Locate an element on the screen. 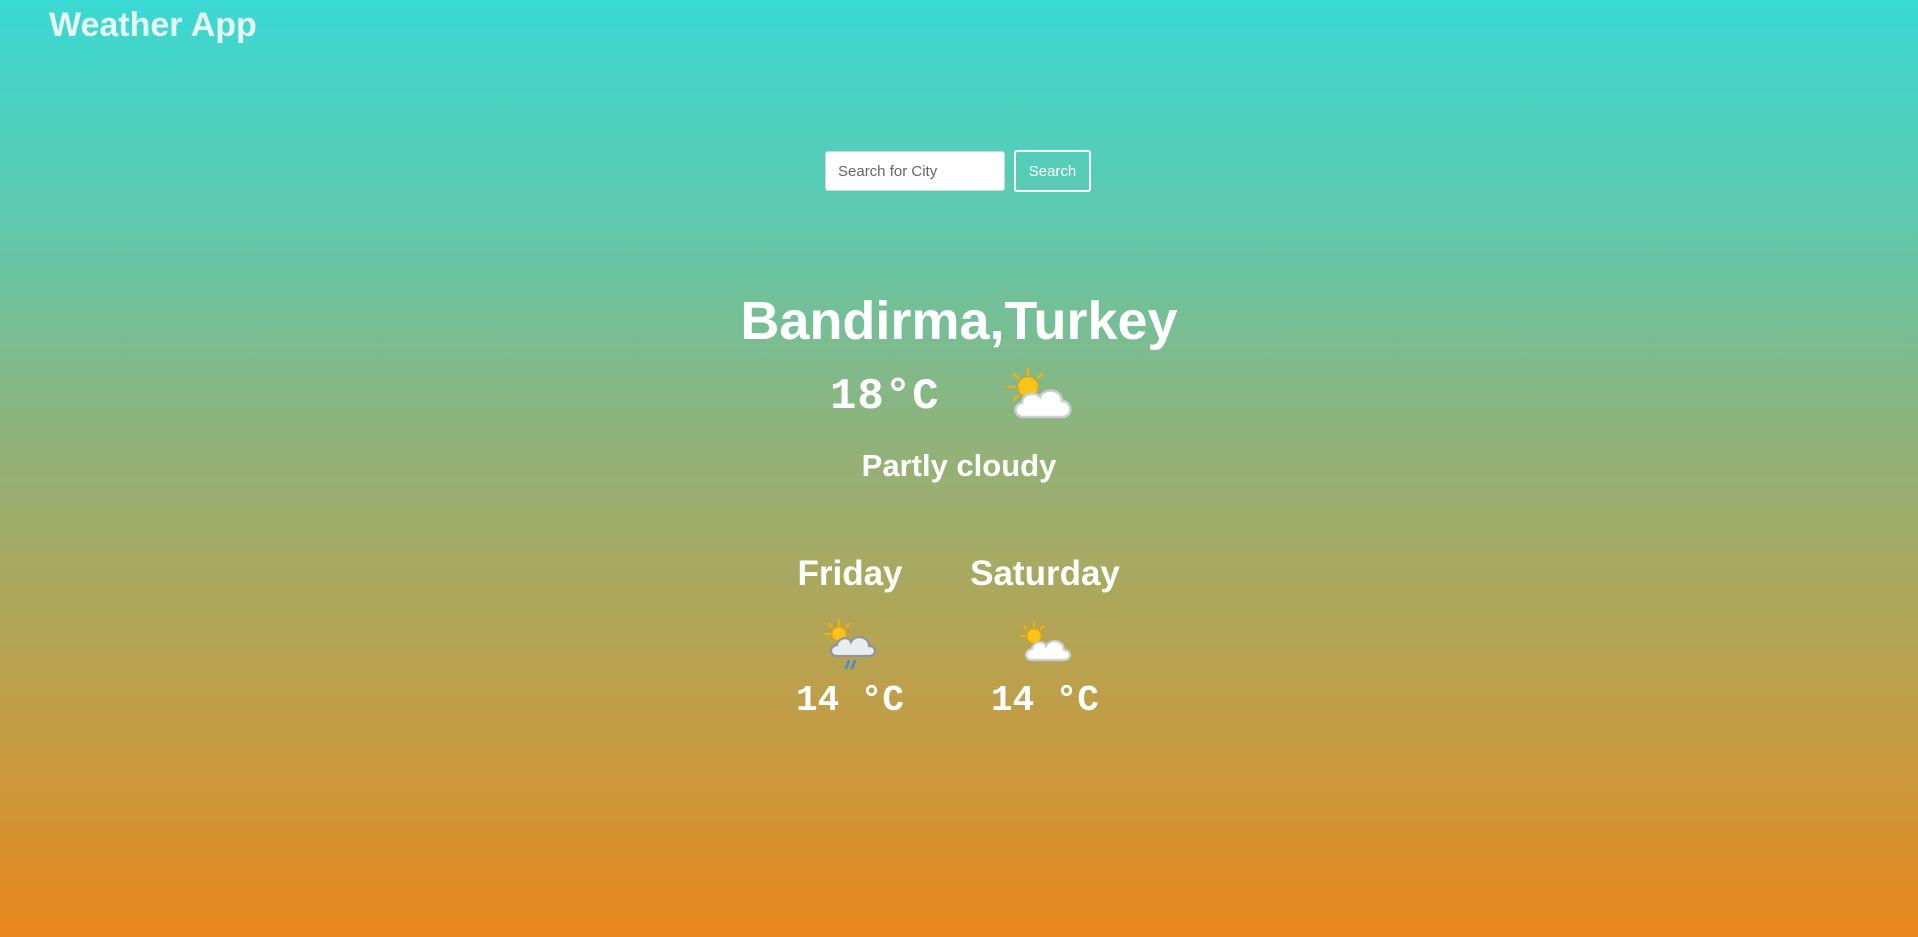 This screenshot has width=1918, height=937. city-name: Bandirma,Turkey is located at coordinates (959, 321).